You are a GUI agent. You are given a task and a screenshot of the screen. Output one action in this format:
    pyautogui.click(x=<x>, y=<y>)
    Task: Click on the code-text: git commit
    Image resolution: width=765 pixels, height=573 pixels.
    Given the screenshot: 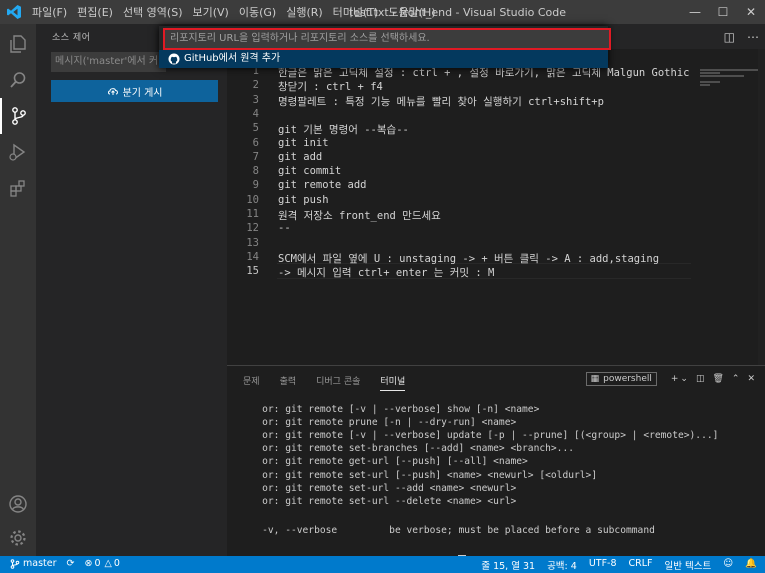 What is the action you would take?
    pyautogui.click(x=310, y=171)
    